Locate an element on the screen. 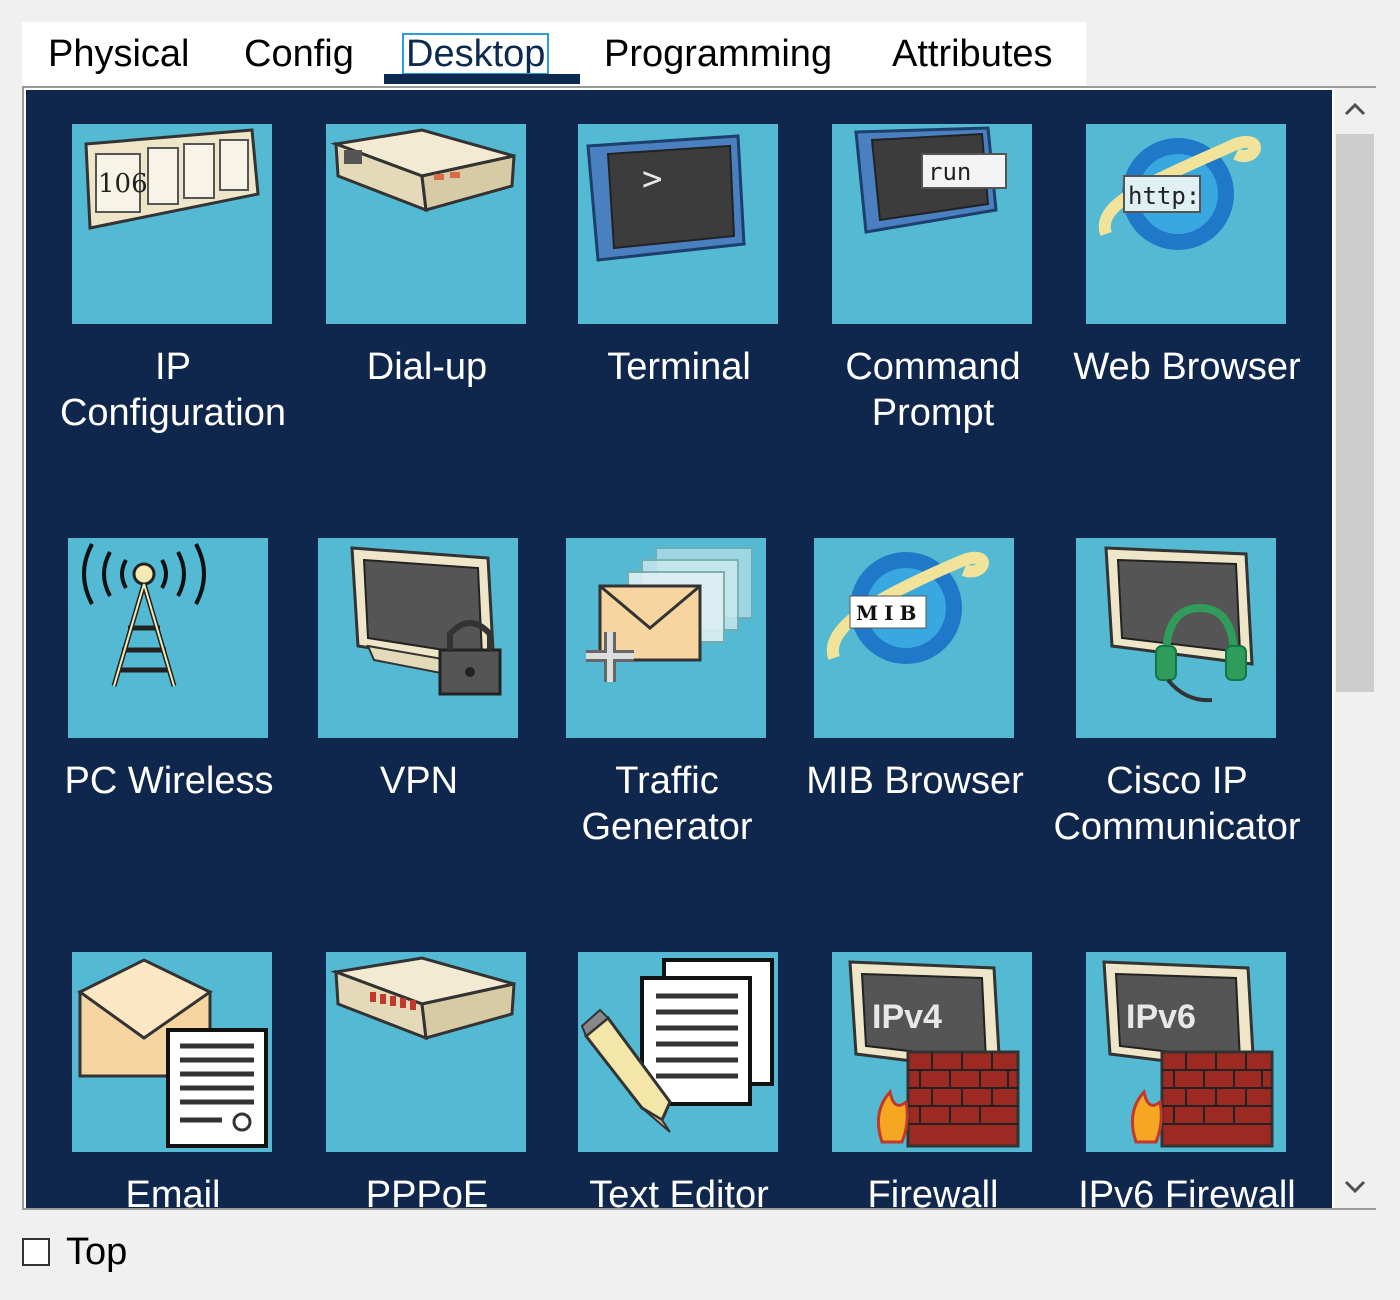 This screenshot has width=1400, height=1300. svg-text: 106 is located at coordinates (123, 184).